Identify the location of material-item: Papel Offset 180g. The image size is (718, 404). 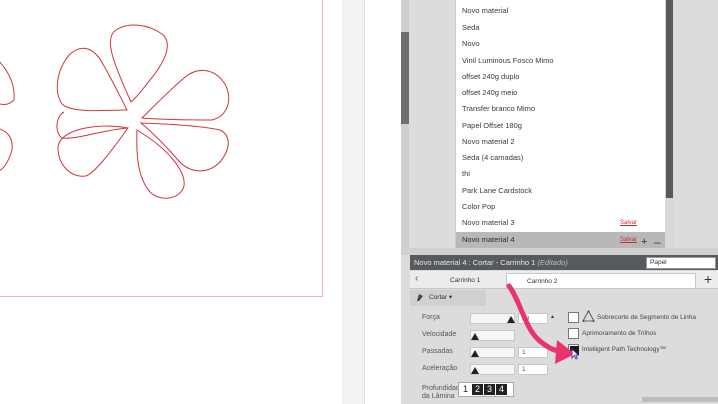
(561, 126).